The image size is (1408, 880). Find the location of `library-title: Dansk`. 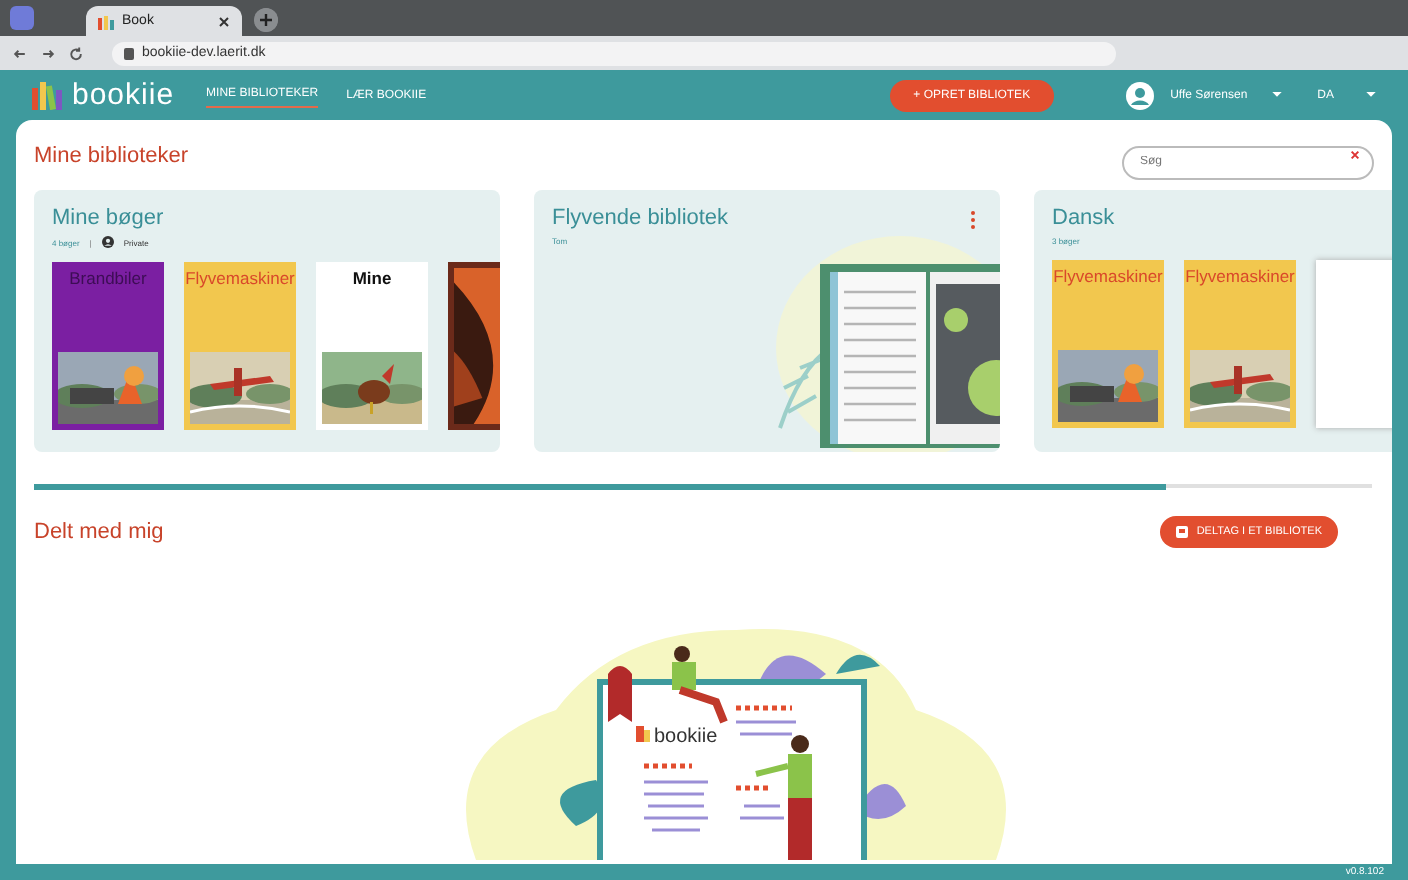

library-title: Dansk is located at coordinates (1083, 218).